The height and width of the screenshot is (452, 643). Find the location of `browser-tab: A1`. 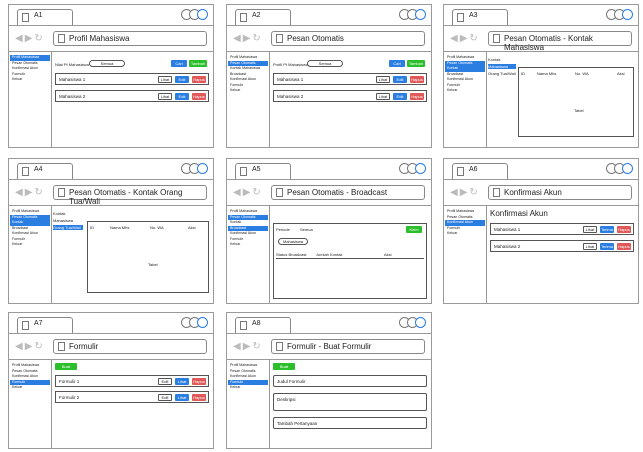

browser-tab: A1 is located at coordinates (45, 17).